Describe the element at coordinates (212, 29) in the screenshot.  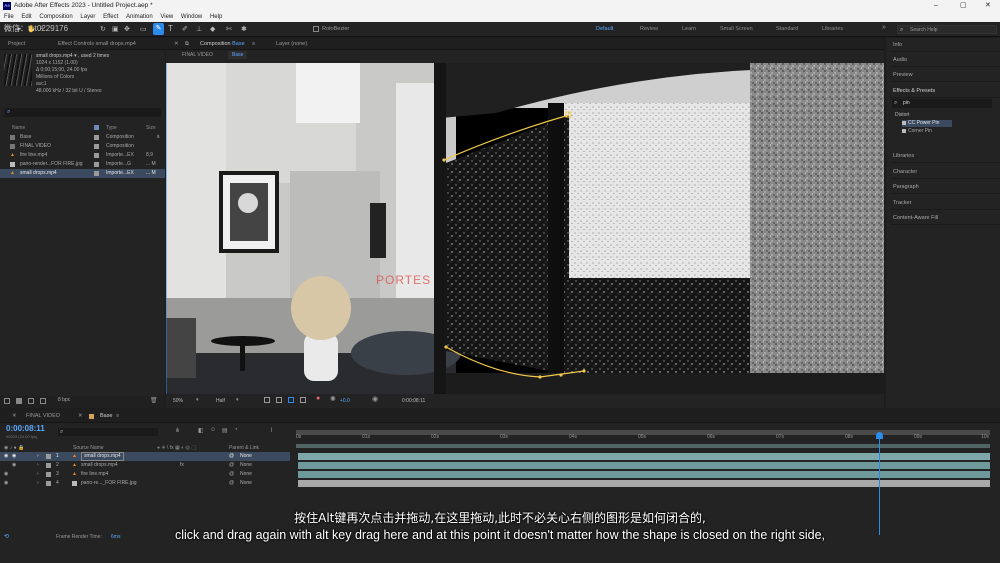
I see `eraser-tool-icon: ◆` at that location.